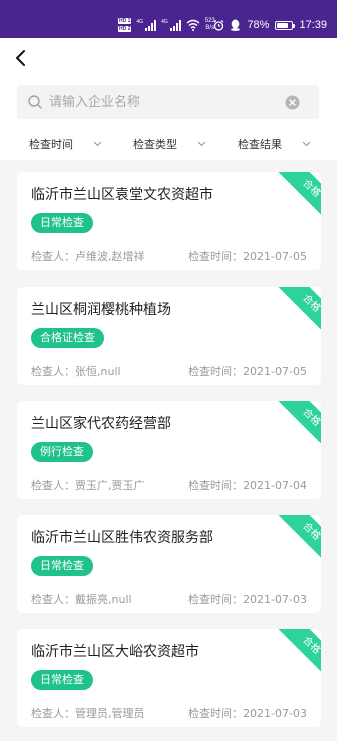 The width and height of the screenshot is (337, 741). What do you see at coordinates (164, 102) in the screenshot?
I see `search-input` at bounding box center [164, 102].